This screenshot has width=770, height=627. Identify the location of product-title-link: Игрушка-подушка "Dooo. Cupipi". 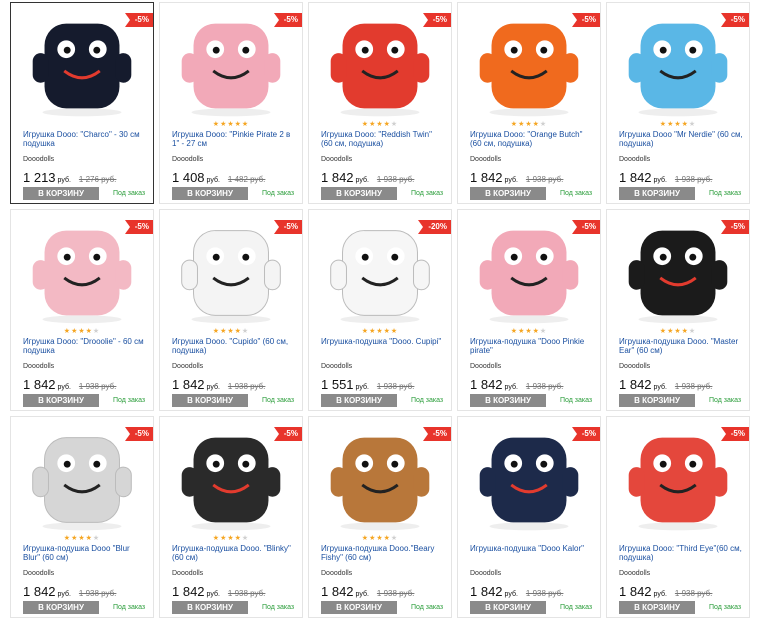
(383, 341).